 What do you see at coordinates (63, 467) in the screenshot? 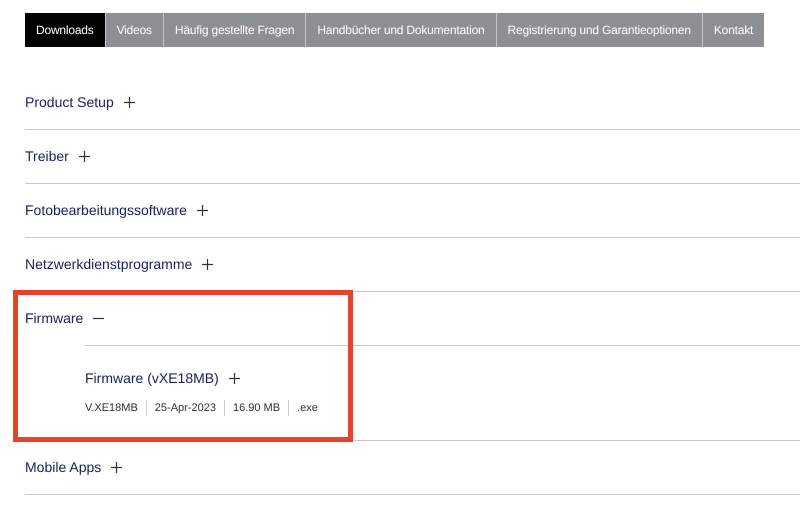
I see `section-toggle: Mobile Apps` at bounding box center [63, 467].